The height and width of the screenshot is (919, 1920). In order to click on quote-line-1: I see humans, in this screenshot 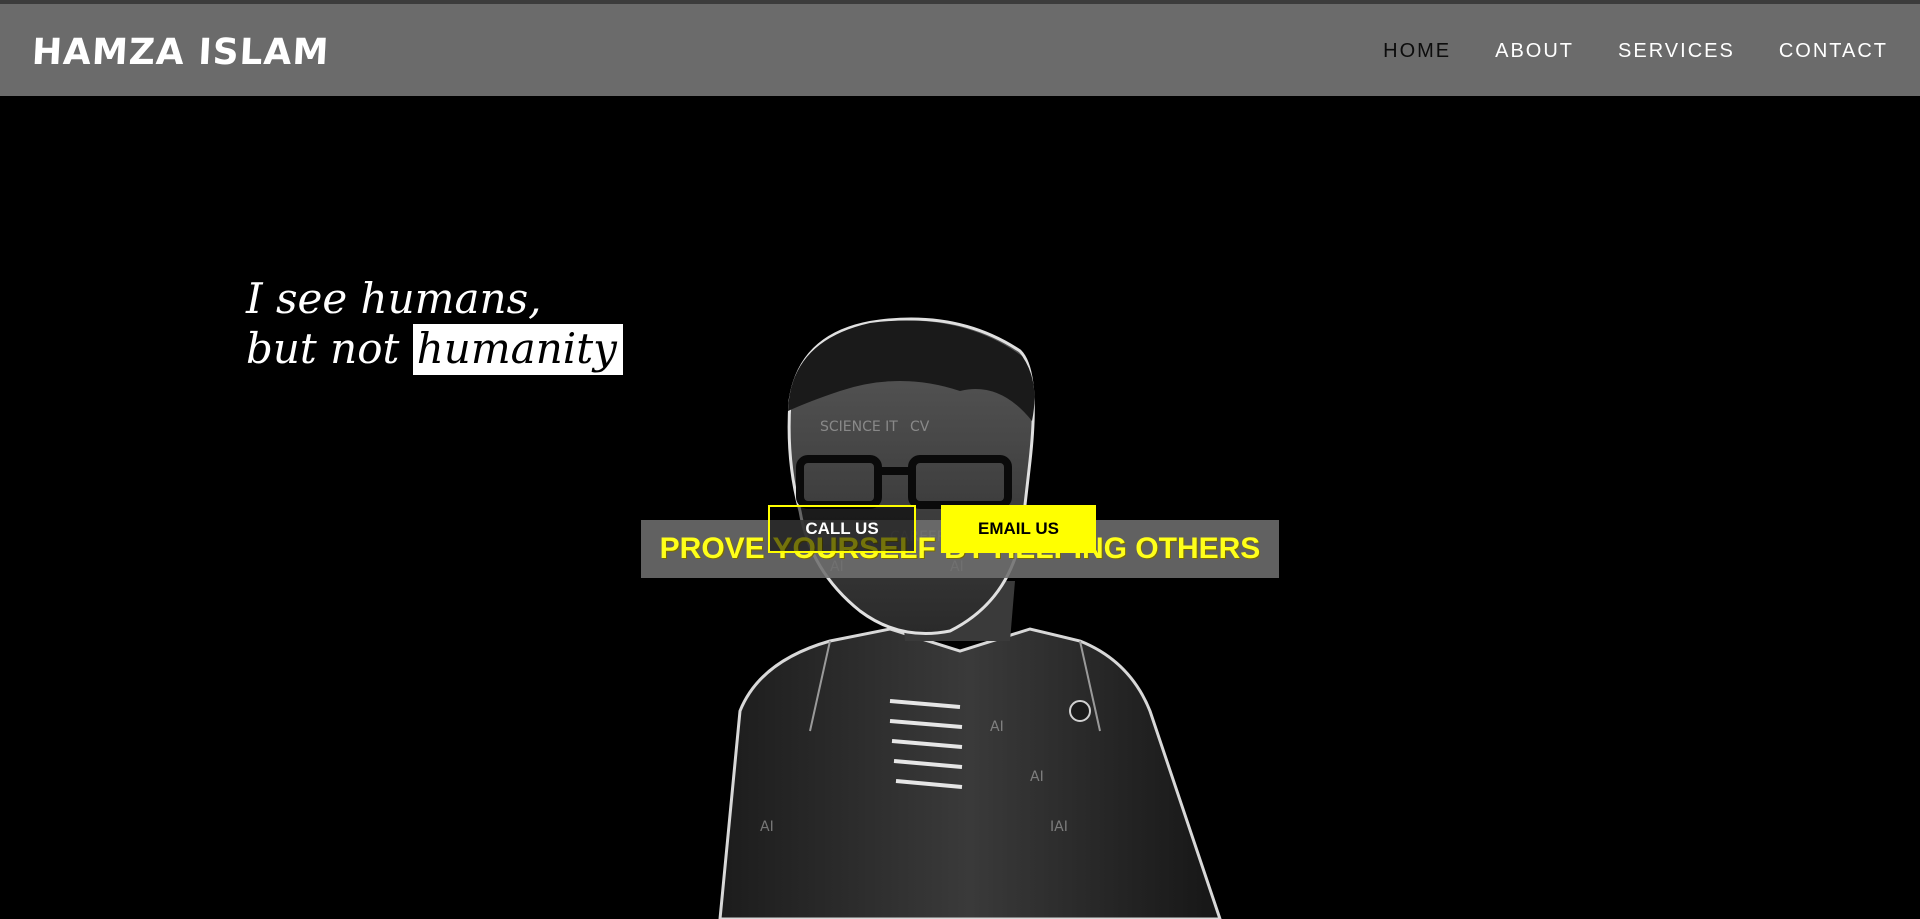, I will do `click(394, 298)`.